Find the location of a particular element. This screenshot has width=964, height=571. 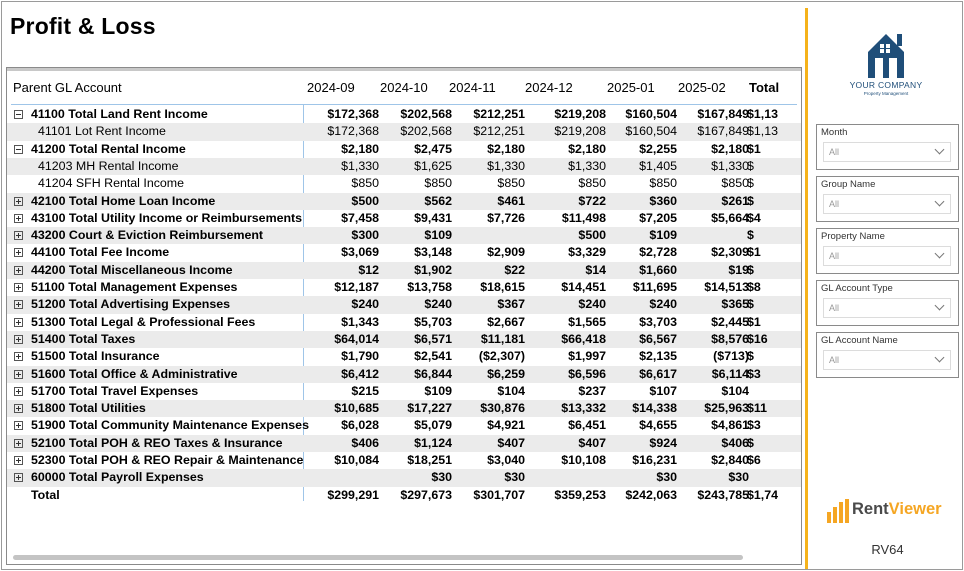

cell-2024-10: $17,227 is located at coordinates (429, 408).